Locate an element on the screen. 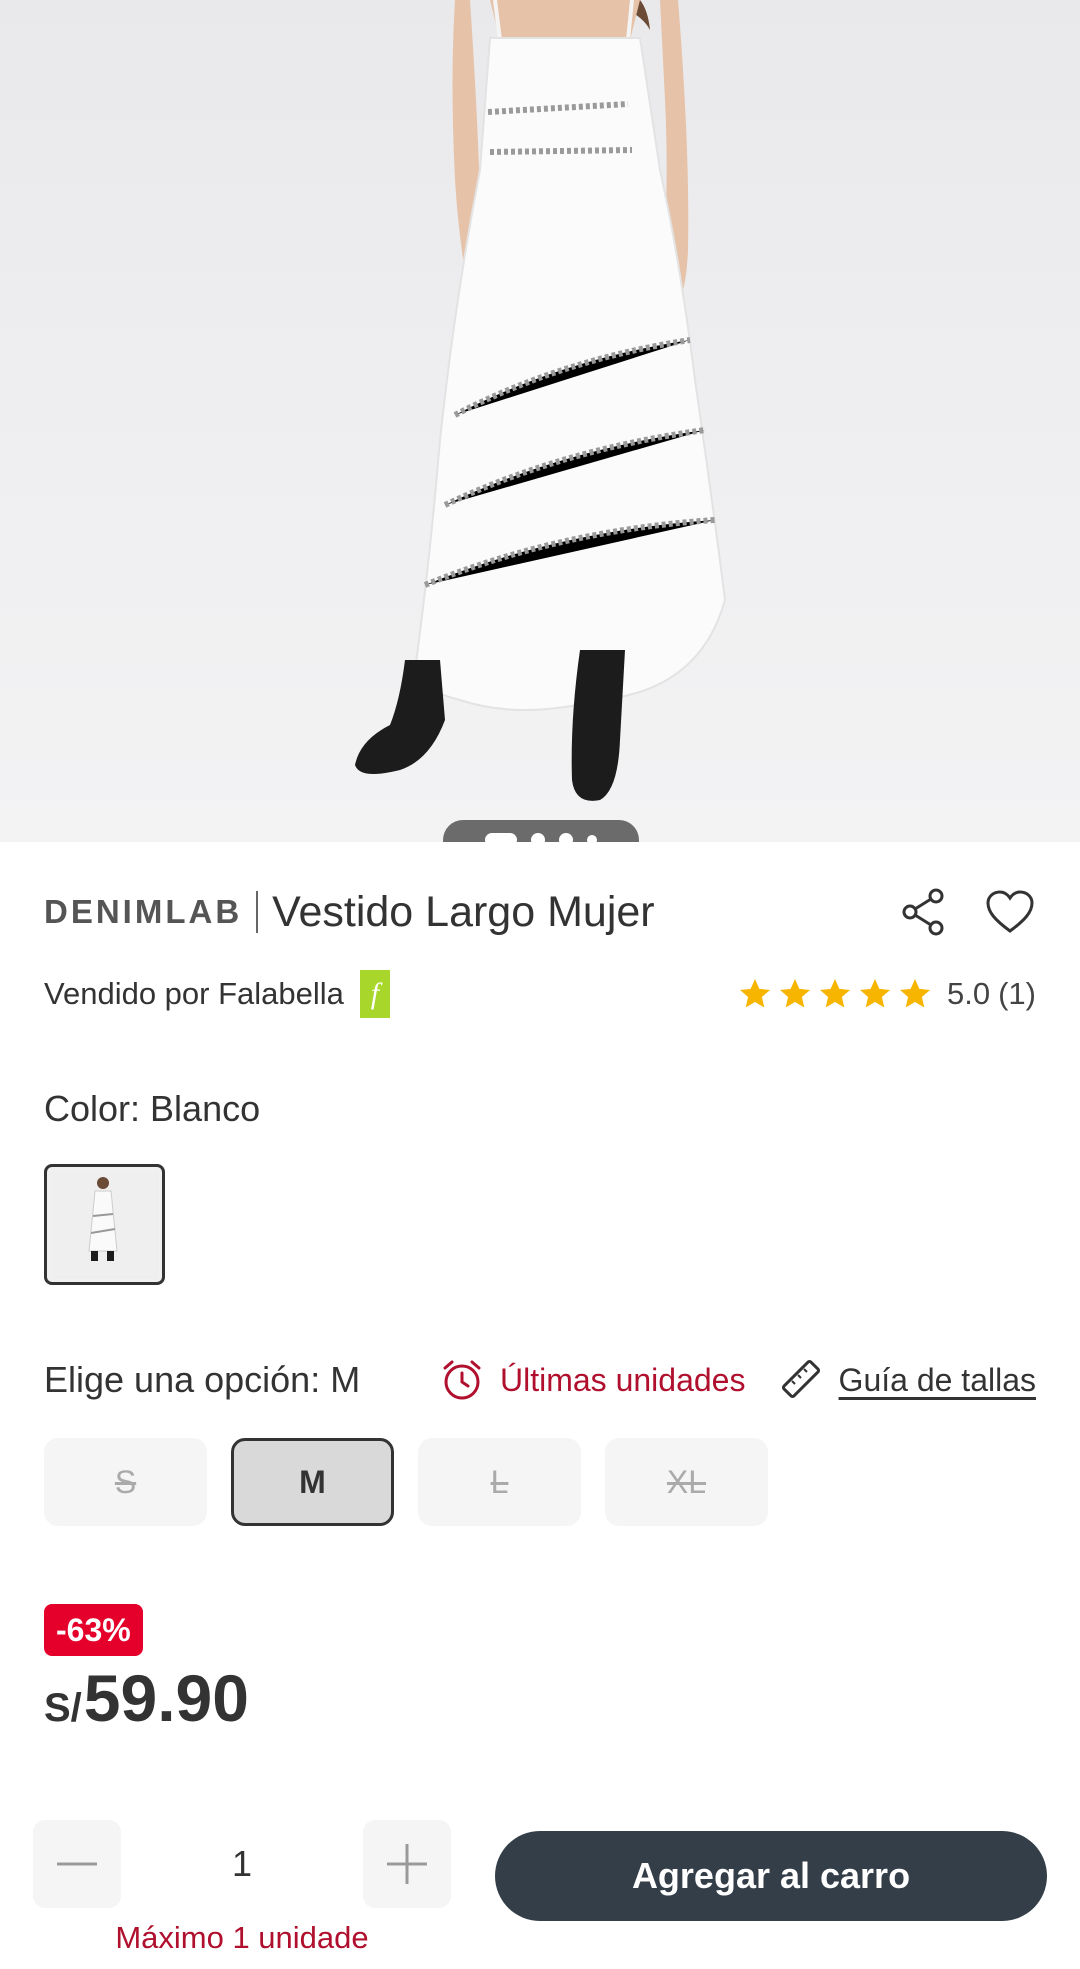 Image resolution: width=1080 pixels, height=1969 pixels. size-guide-link: Guía de tallas is located at coordinates (907, 1380).